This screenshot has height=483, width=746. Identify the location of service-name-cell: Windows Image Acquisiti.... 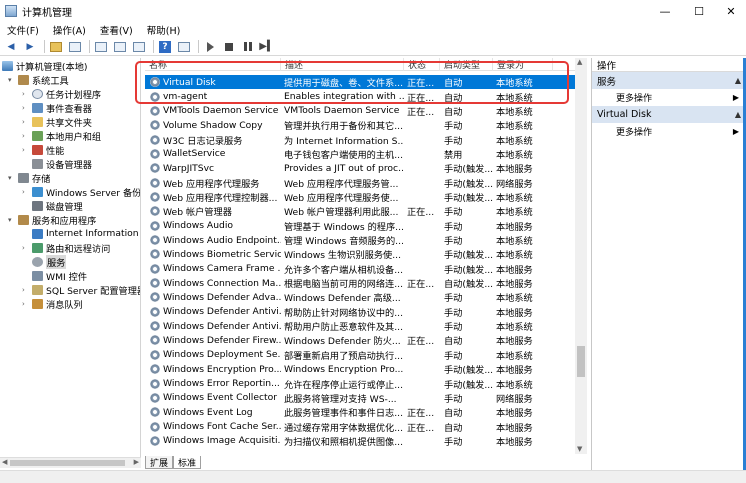
(213, 440).